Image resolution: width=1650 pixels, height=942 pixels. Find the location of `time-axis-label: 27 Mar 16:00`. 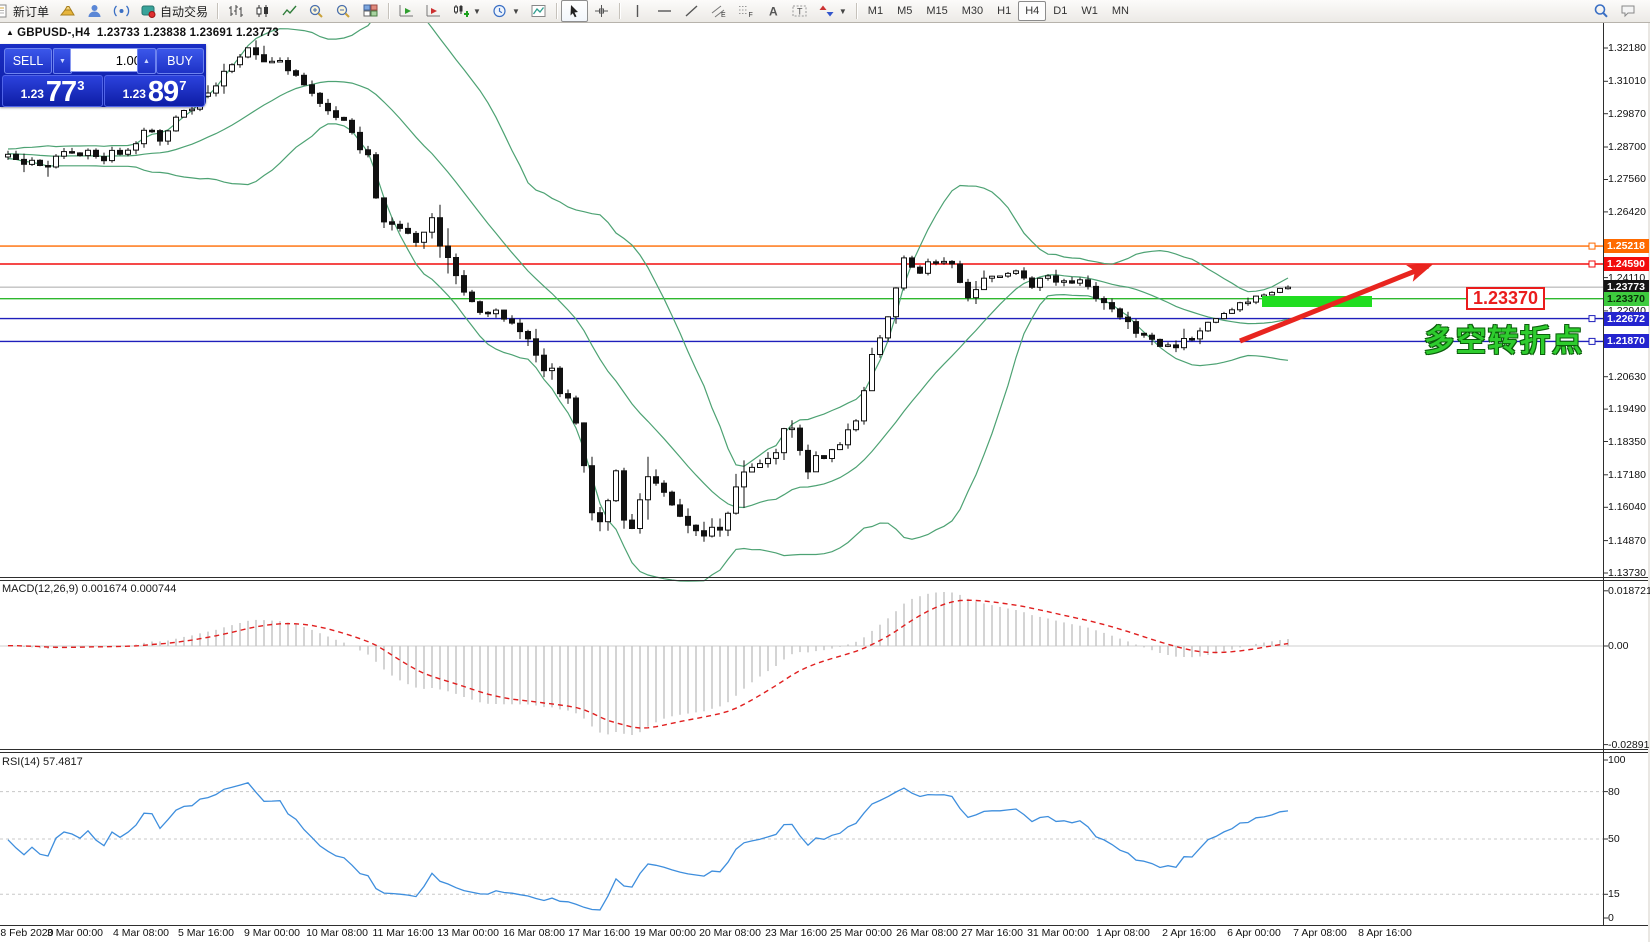

time-axis-label: 27 Mar 16:00 is located at coordinates (992, 933).